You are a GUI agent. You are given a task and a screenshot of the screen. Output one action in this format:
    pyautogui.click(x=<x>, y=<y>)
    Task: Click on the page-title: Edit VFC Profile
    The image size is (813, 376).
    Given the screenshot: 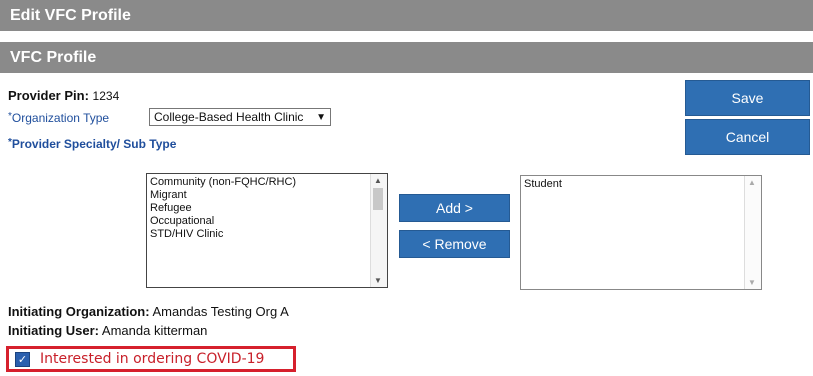 What is the action you would take?
    pyautogui.click(x=70, y=15)
    